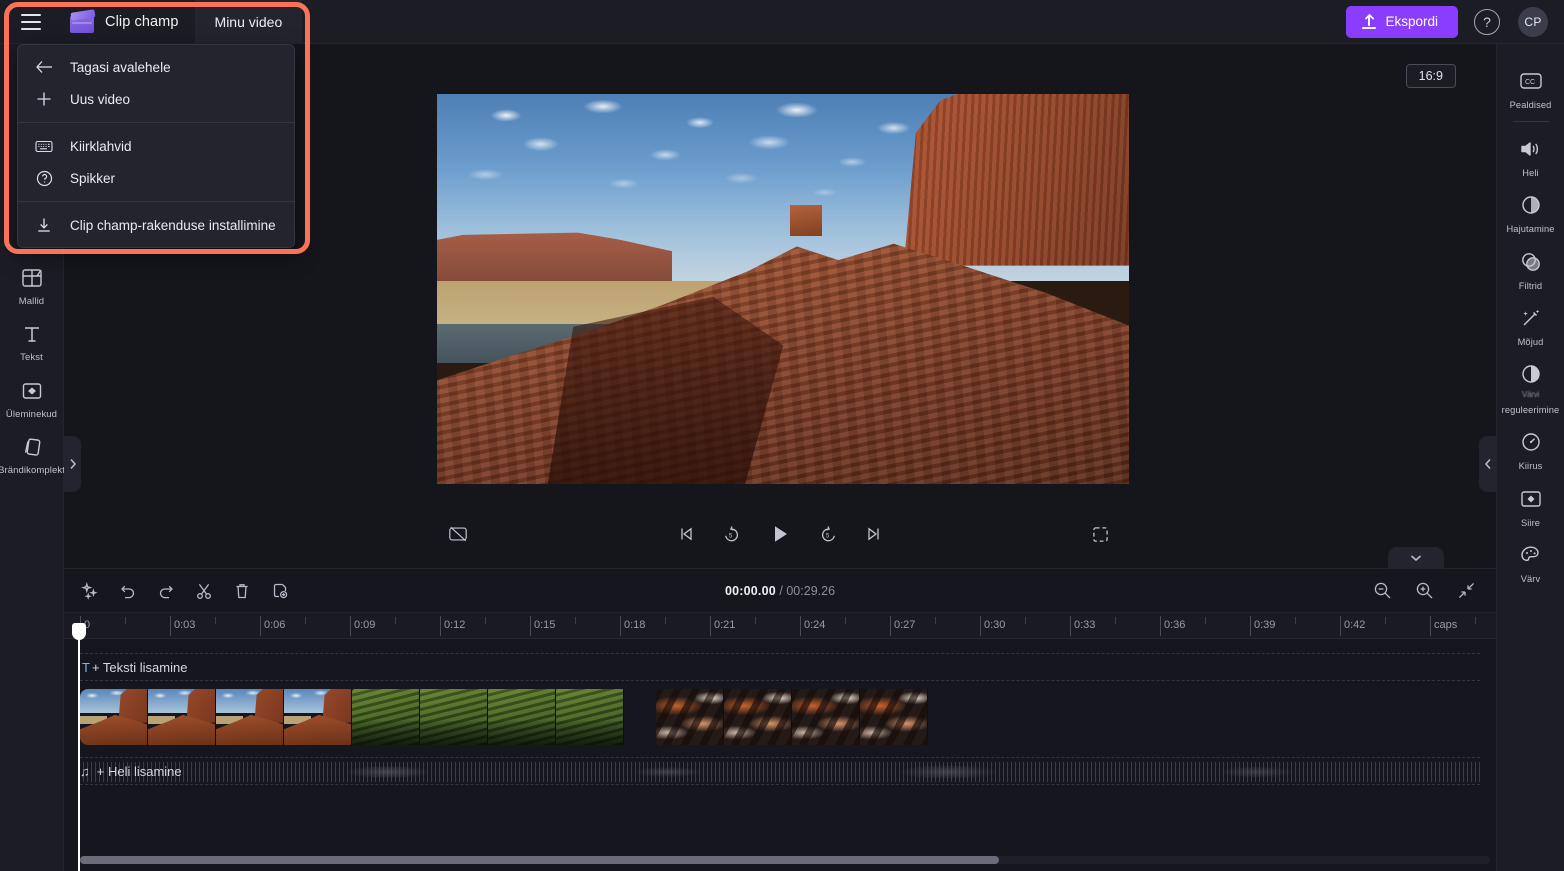 This screenshot has width=1564, height=871. Describe the element at coordinates (32, 397) in the screenshot. I see `sidebar-item-transitions: Üleminekud` at that location.